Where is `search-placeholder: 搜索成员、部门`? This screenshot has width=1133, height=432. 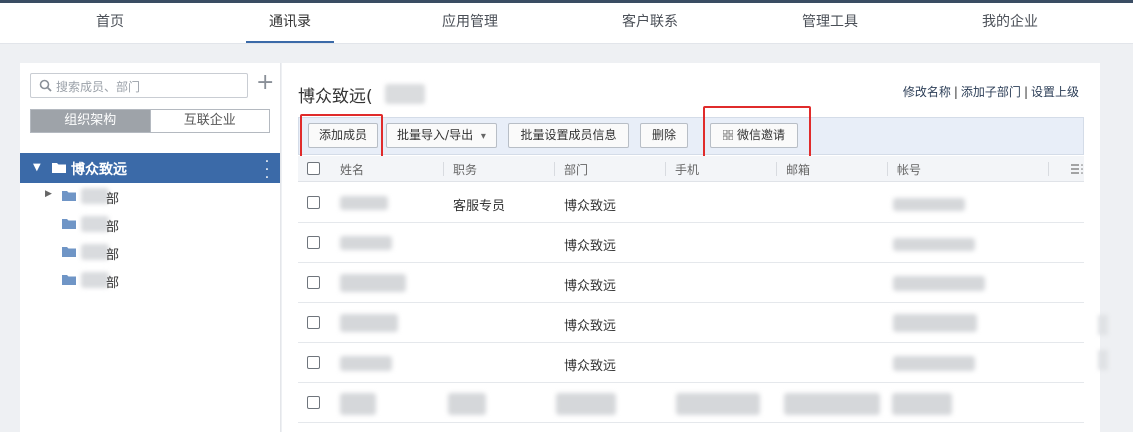 search-placeholder: 搜索成员、部门 is located at coordinates (98, 87).